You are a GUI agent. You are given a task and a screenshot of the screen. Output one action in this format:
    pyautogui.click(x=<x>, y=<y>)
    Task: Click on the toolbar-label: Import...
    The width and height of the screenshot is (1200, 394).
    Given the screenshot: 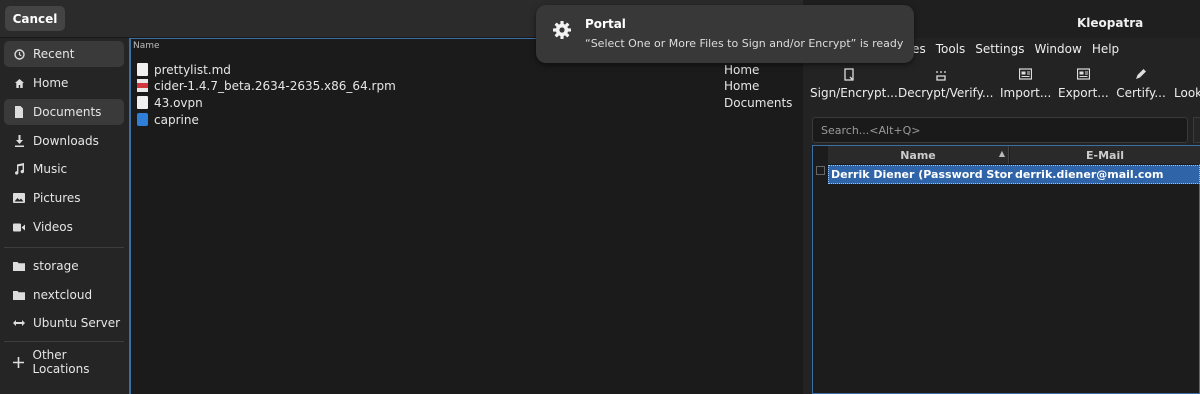 What is the action you would take?
    pyautogui.click(x=1026, y=93)
    